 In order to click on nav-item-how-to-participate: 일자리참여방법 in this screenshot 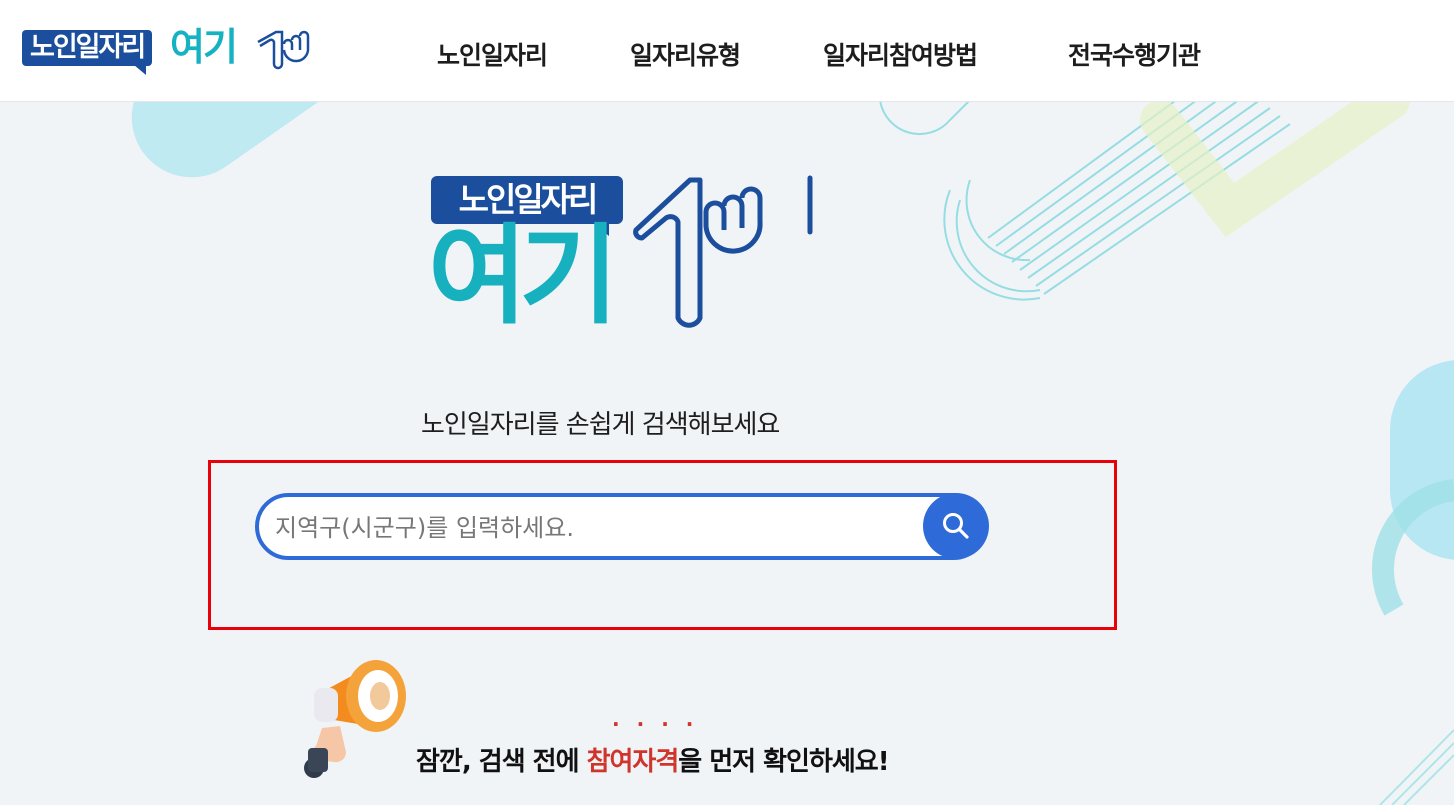, I will do `click(900, 54)`.